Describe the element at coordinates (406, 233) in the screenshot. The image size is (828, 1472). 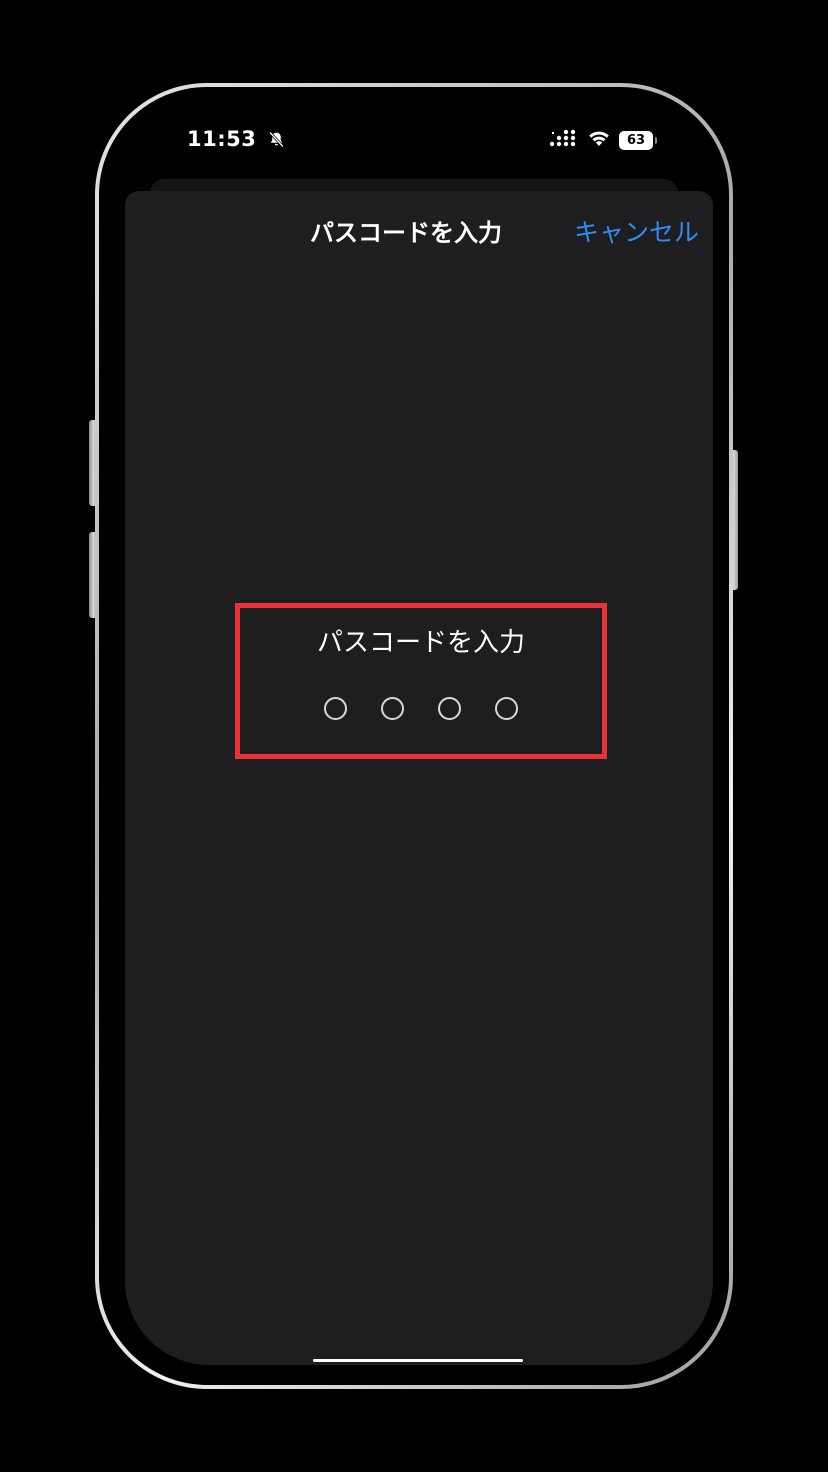
I see `nav-title: パスコードを入力` at that location.